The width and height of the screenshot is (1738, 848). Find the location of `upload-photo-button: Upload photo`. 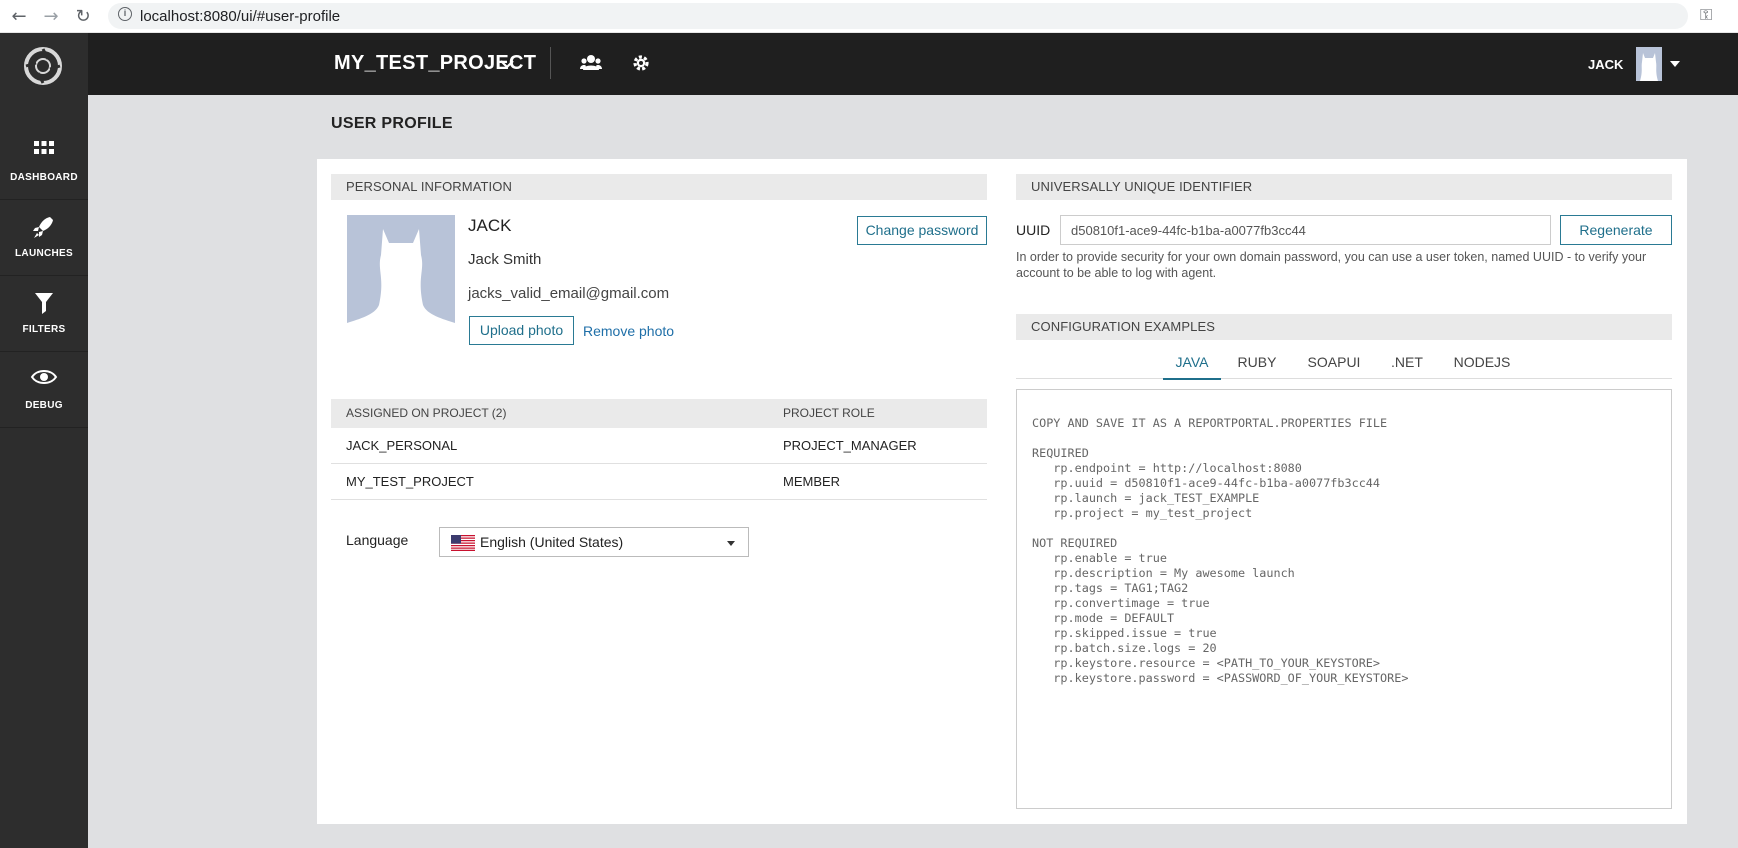

upload-photo-button: Upload photo is located at coordinates (521, 330).